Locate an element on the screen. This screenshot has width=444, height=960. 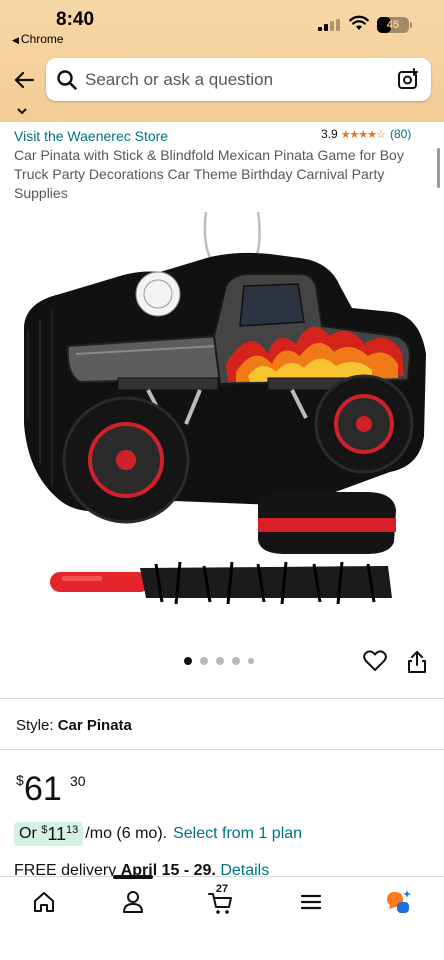
price-currency: $ is located at coordinates (20, 780).